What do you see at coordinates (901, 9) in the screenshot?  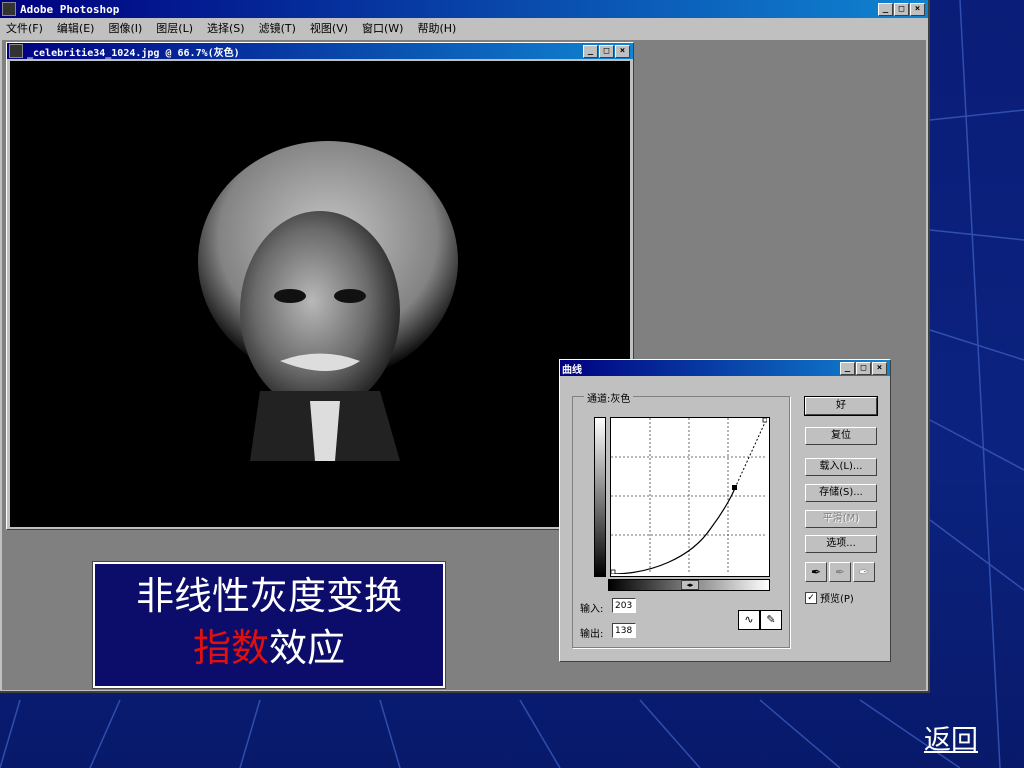 I see `maximize-button: □` at bounding box center [901, 9].